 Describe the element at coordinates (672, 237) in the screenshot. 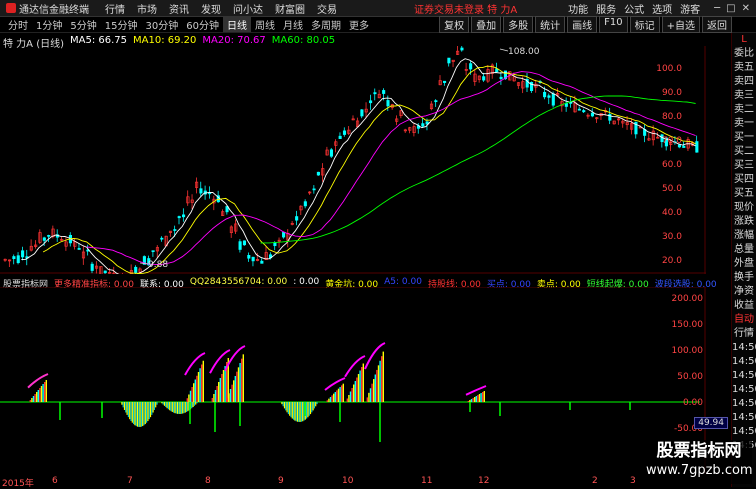

I see `price-tick-label: 30.0` at that location.